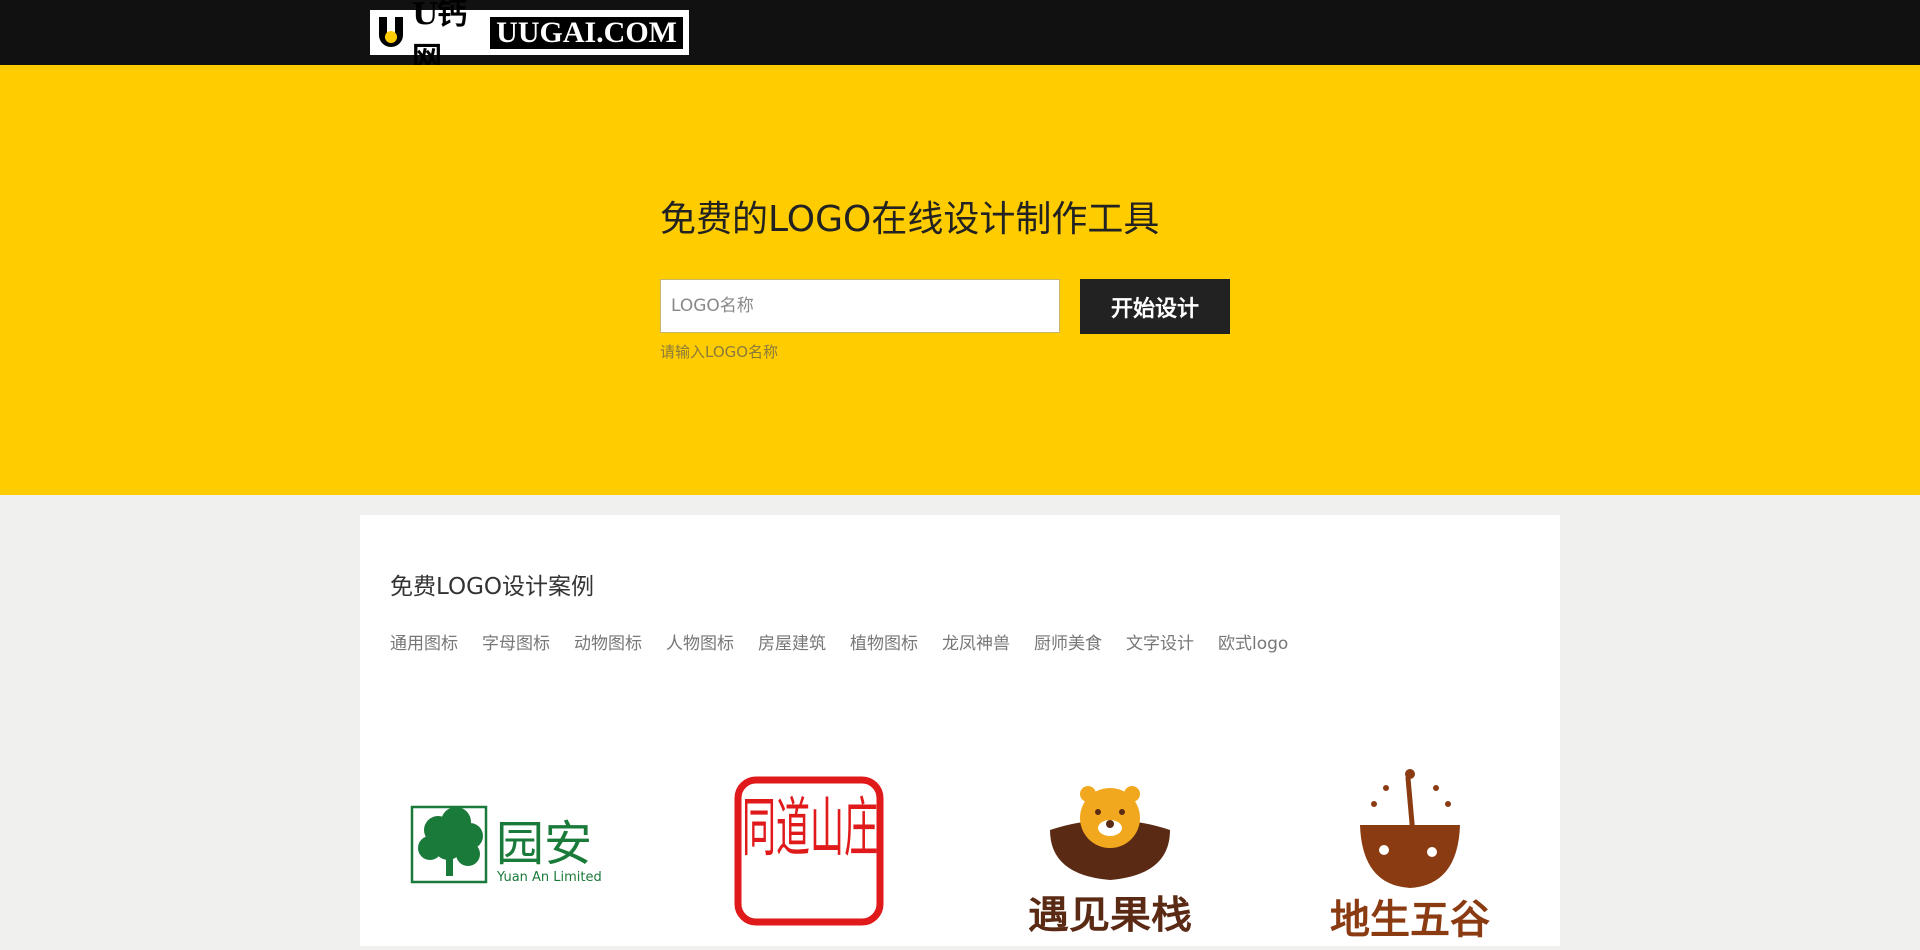 This screenshot has width=1920, height=950. What do you see at coordinates (516, 641) in the screenshot?
I see `category-tab: 字母图标` at bounding box center [516, 641].